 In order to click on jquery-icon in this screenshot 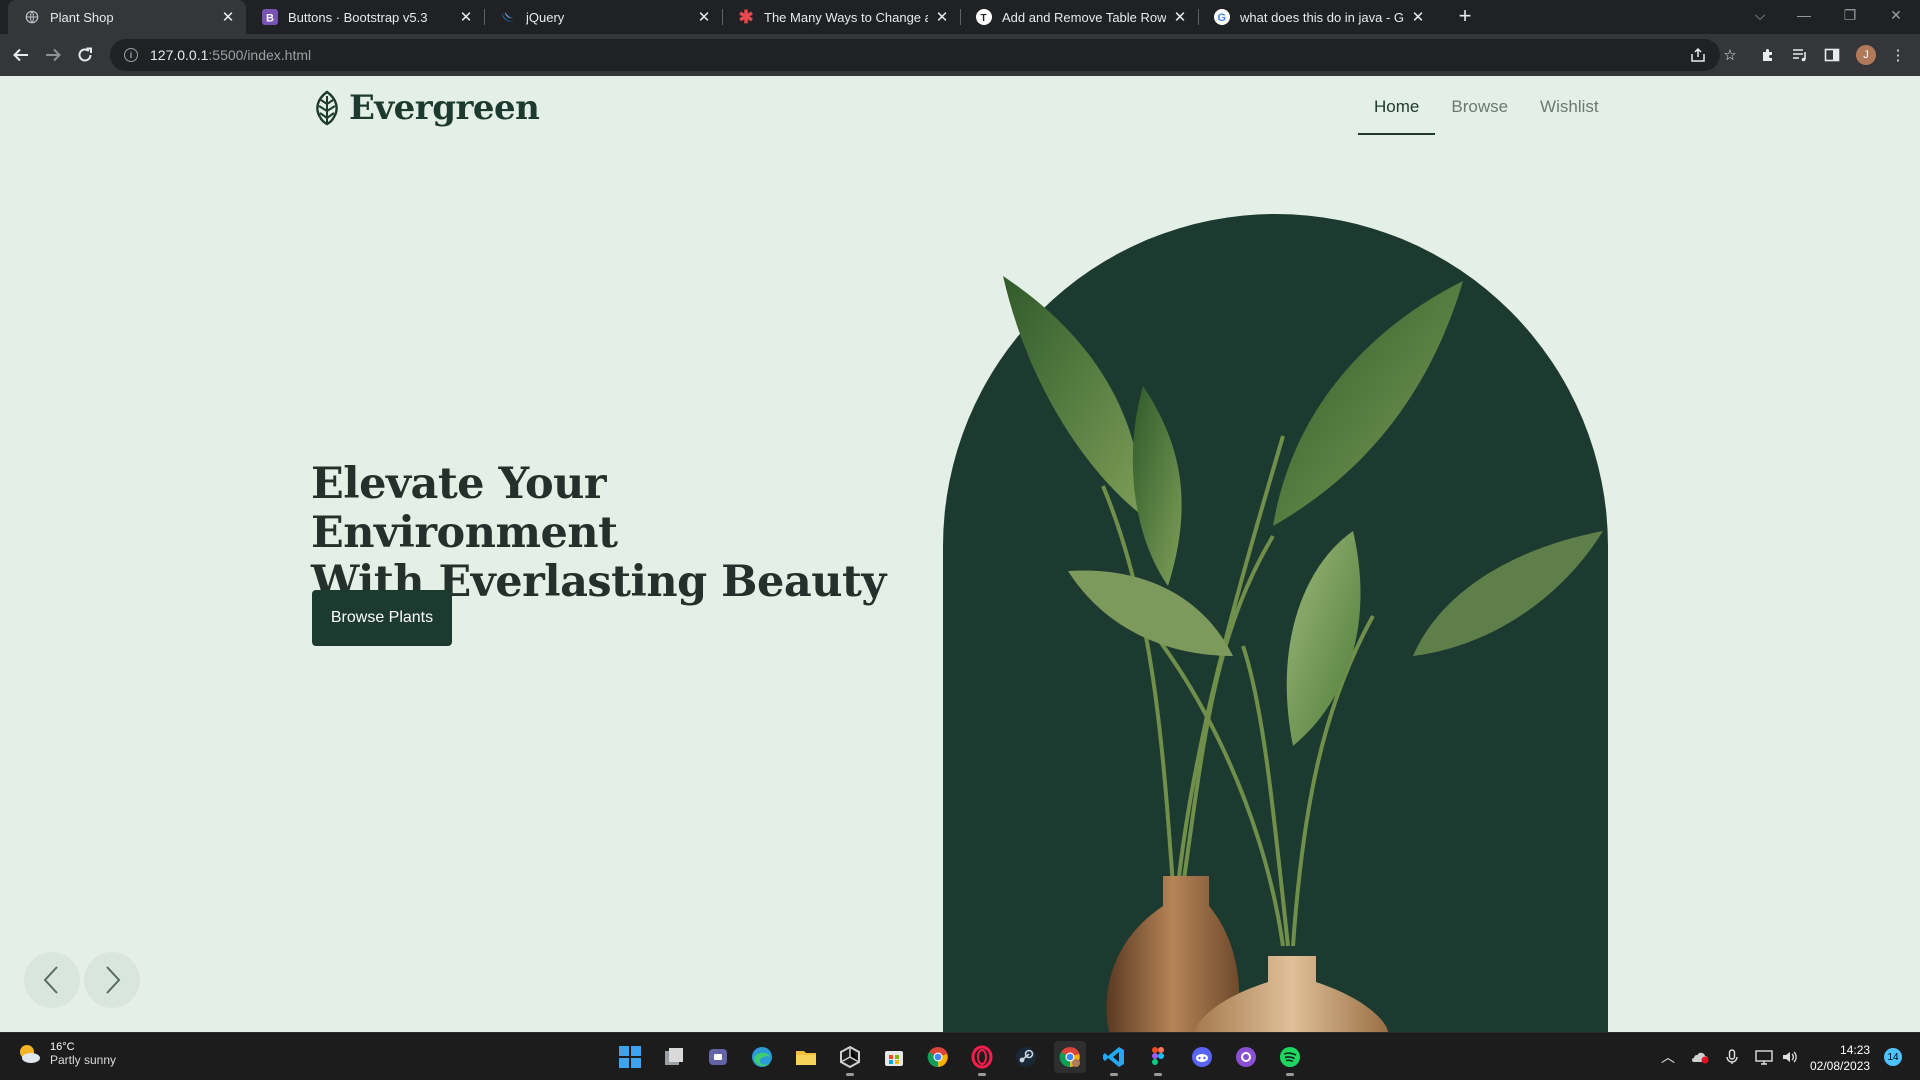, I will do `click(508, 17)`.